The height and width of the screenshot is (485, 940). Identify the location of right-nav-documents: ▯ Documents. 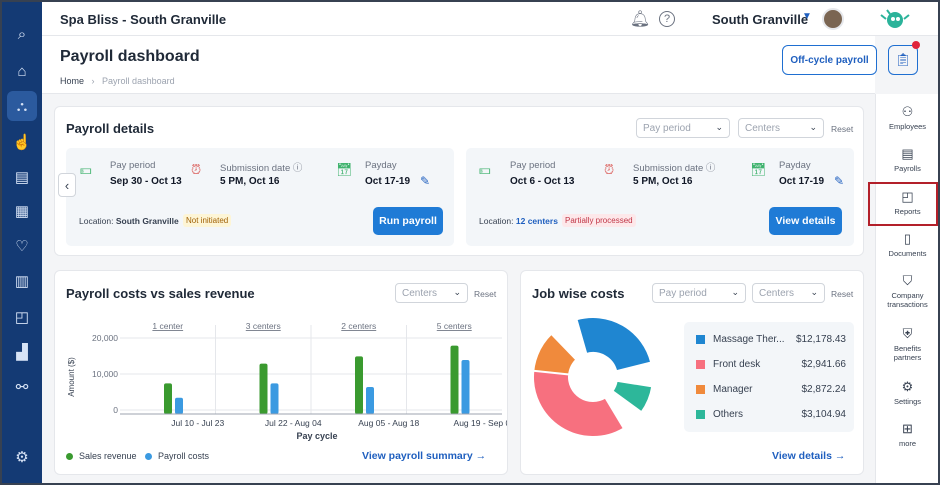
(907, 244).